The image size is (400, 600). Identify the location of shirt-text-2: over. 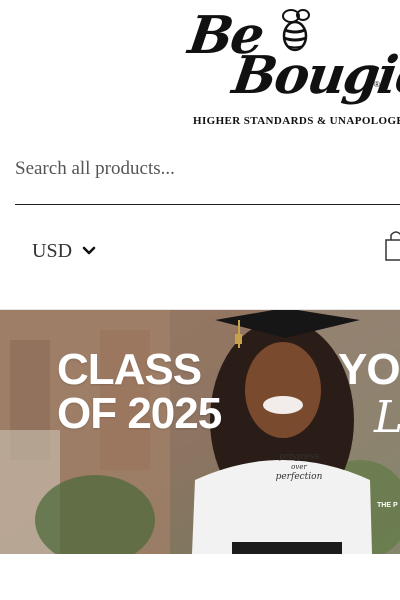
(299, 467).